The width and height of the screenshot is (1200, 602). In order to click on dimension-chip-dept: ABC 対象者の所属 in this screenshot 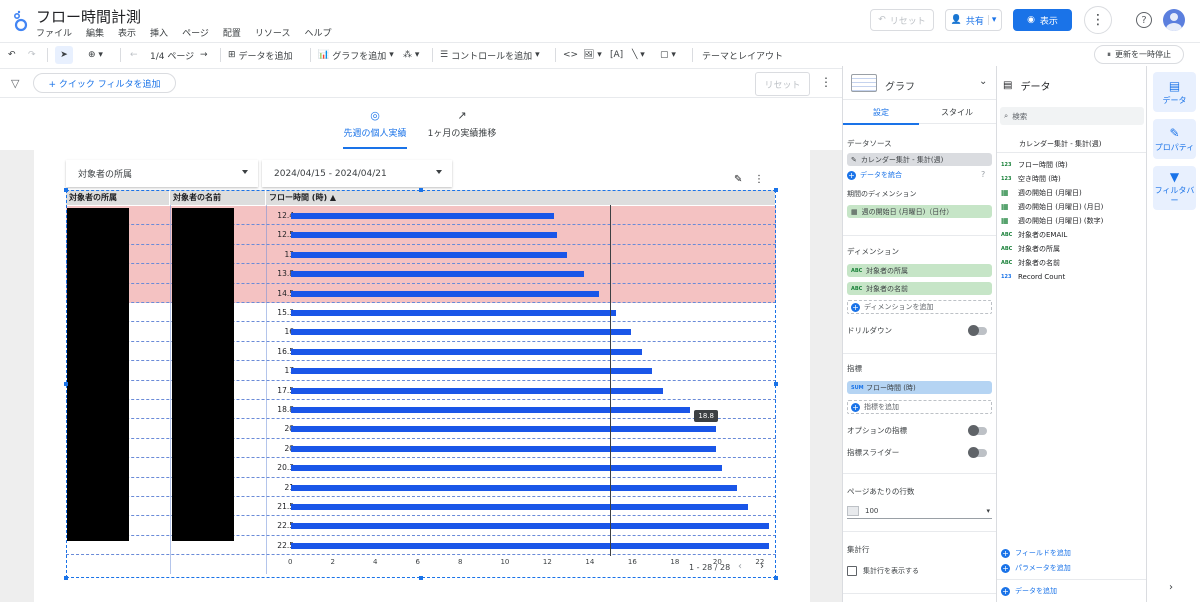, I will do `click(919, 270)`.